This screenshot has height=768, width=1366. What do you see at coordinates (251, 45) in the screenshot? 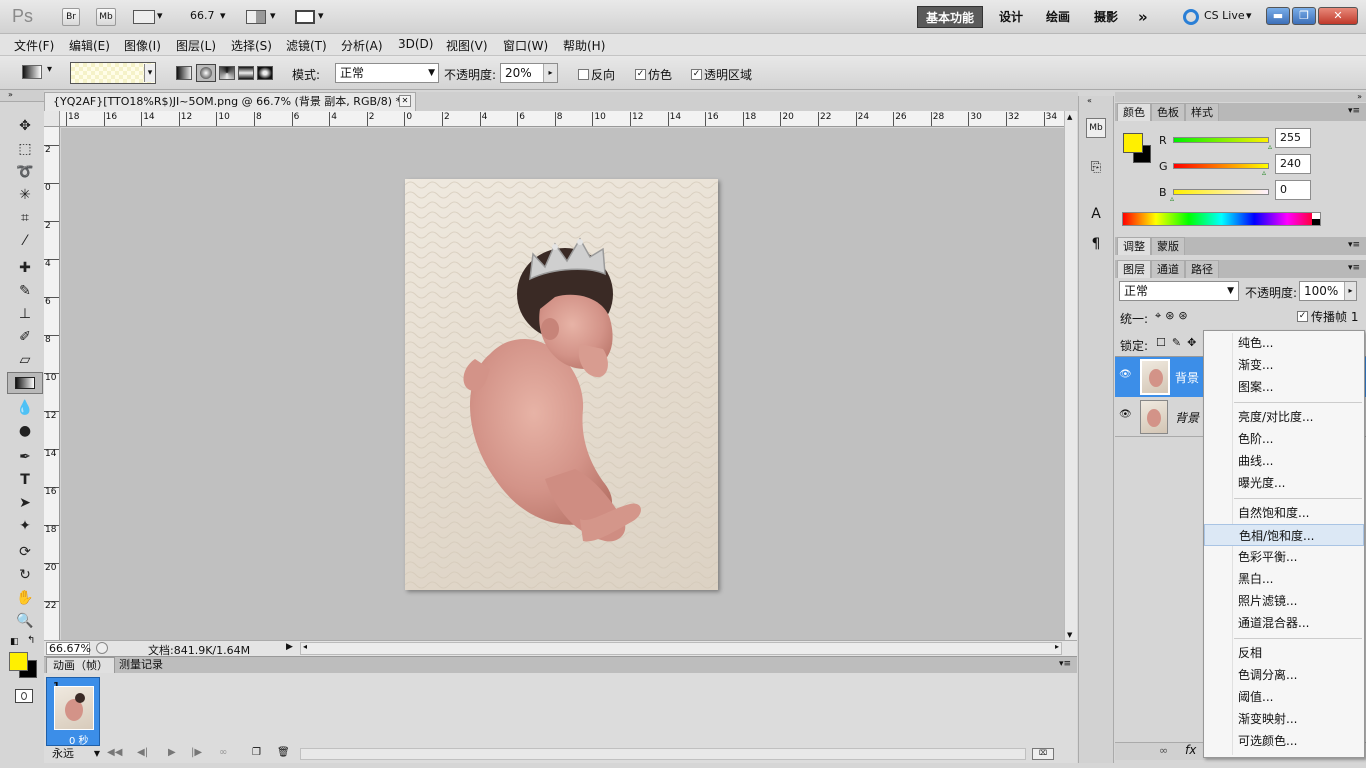
I see `menu-select: 选择(S)` at bounding box center [251, 45].